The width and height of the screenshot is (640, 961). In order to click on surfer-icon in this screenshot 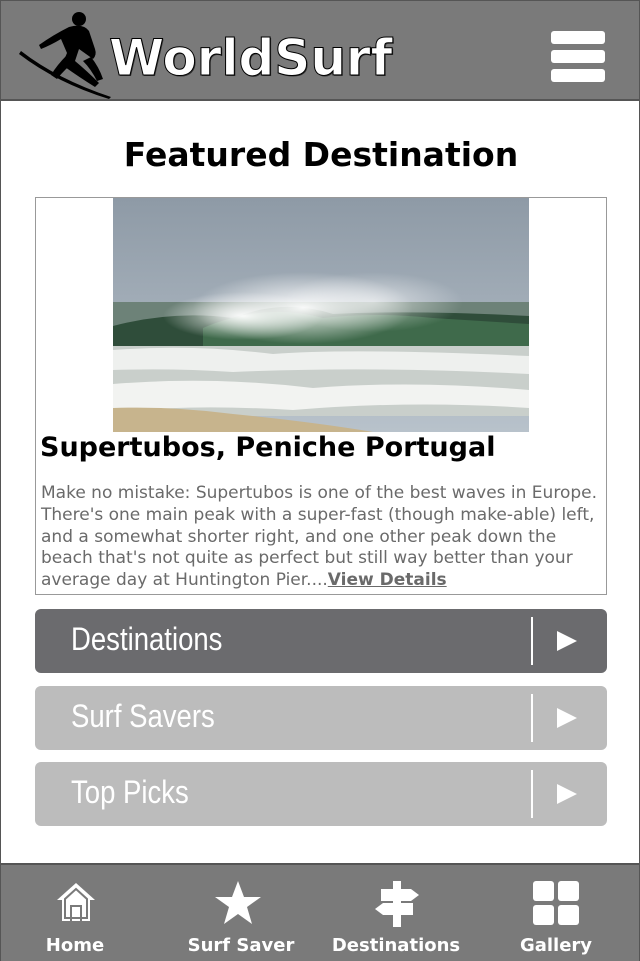, I will do `click(65, 55)`.